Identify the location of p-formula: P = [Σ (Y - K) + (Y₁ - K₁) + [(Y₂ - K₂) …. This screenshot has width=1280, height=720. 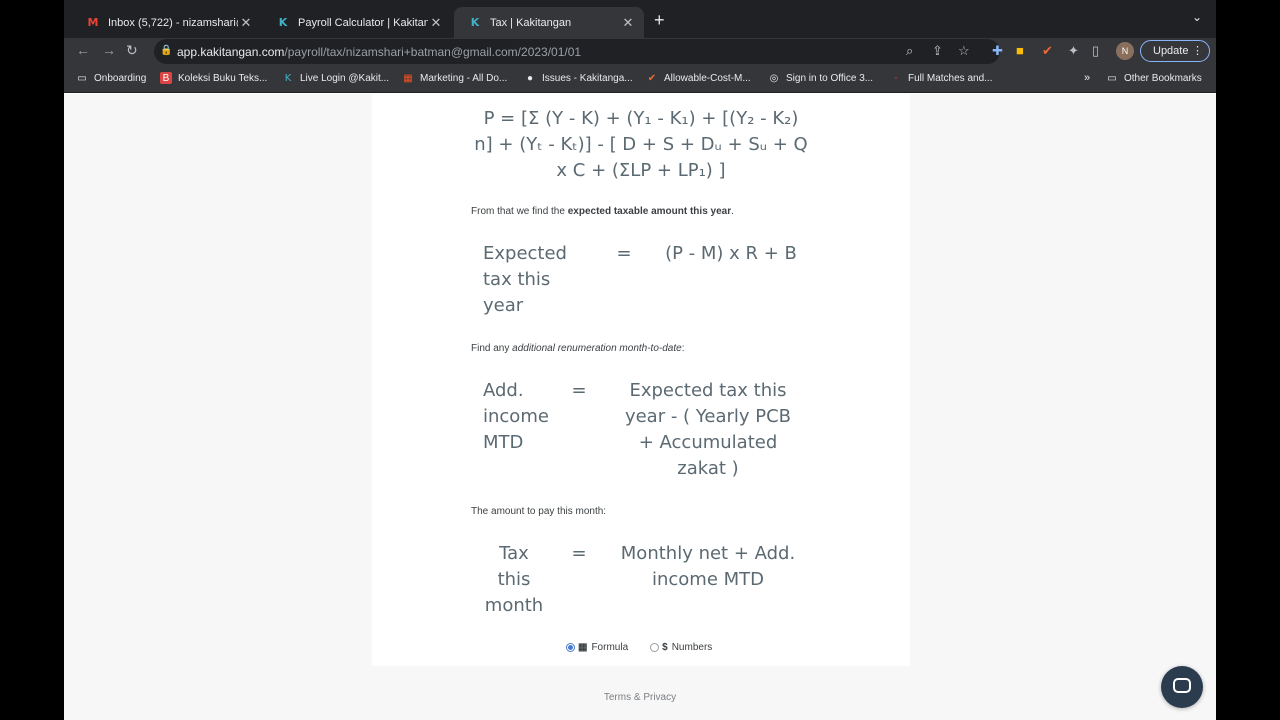
(641, 145).